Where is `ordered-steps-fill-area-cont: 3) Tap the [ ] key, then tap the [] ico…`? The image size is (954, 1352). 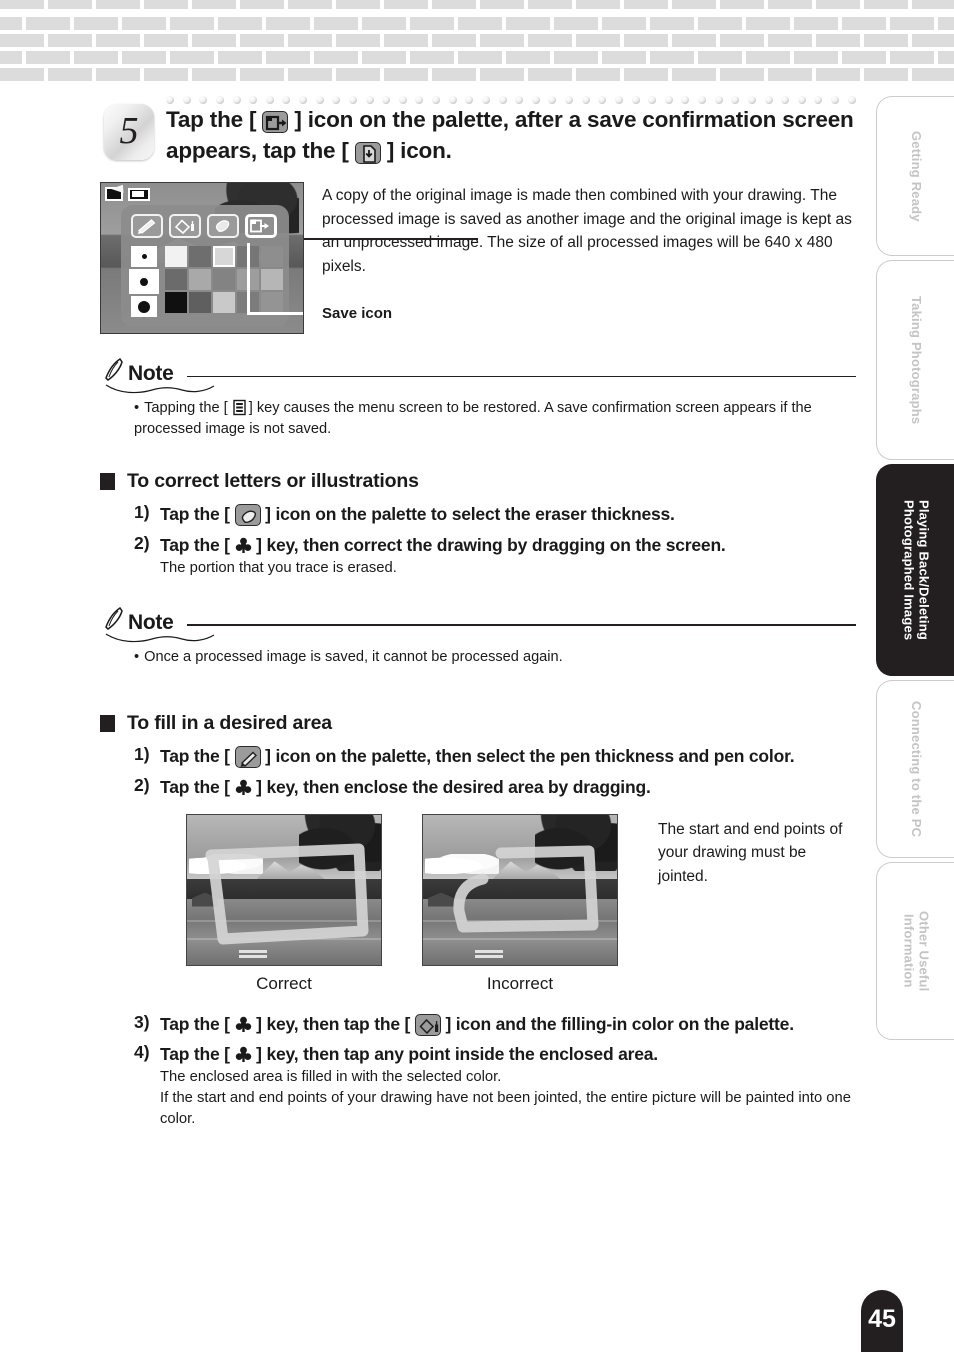 ordered-steps-fill-area-cont: 3) Tap the [ ] key, then tap the [] ico… is located at coordinates (495, 1071).